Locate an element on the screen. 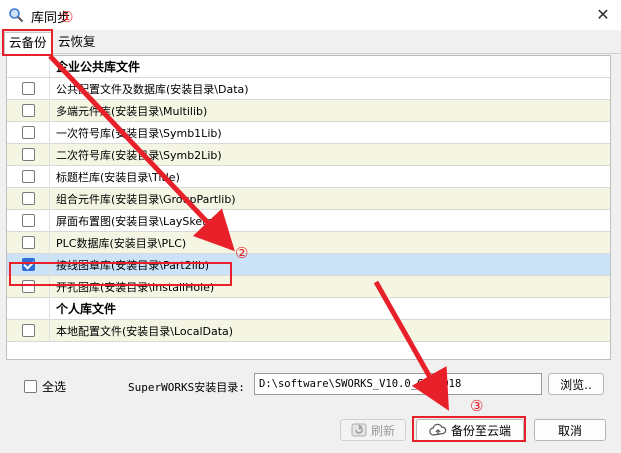  backup-to-cloud-button: 备份至云端 is located at coordinates (470, 430).